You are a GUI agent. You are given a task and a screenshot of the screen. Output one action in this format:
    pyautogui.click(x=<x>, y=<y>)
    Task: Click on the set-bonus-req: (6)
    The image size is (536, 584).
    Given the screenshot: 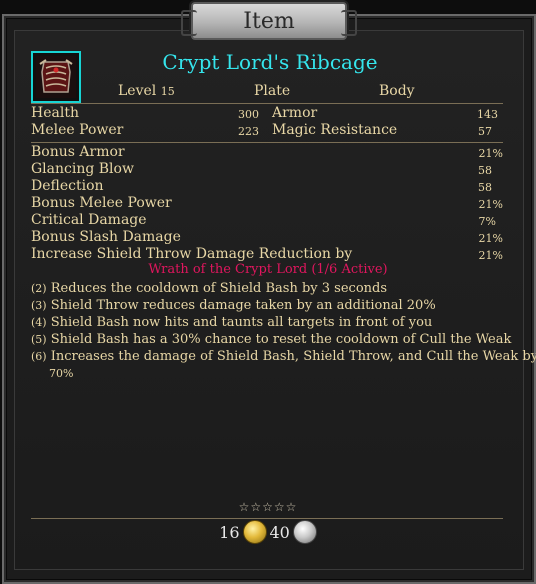 What is the action you would take?
    pyautogui.click(x=39, y=356)
    